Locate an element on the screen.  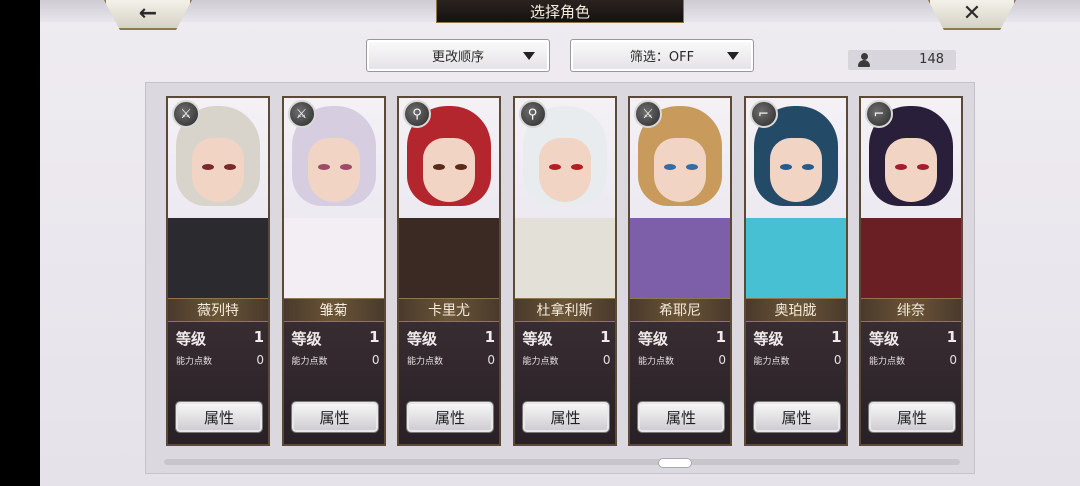
user-icon is located at coordinates (864, 60).